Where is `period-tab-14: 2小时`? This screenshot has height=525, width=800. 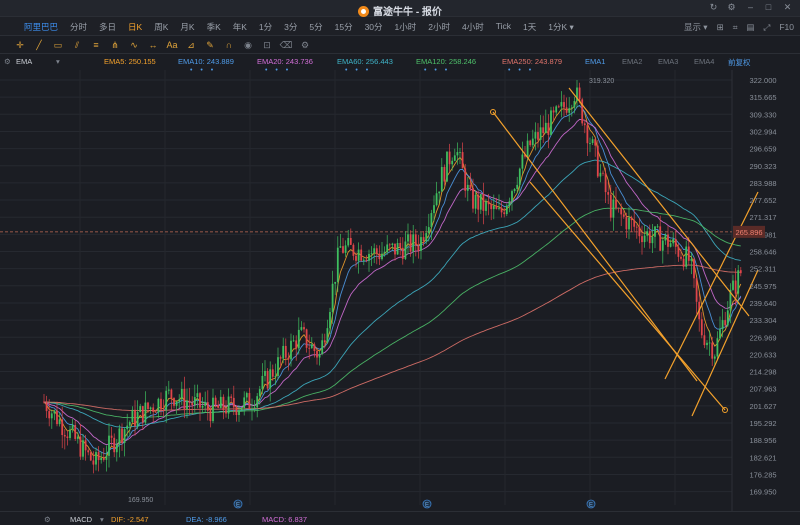
period-tab-14: 2小时 is located at coordinates (439, 27).